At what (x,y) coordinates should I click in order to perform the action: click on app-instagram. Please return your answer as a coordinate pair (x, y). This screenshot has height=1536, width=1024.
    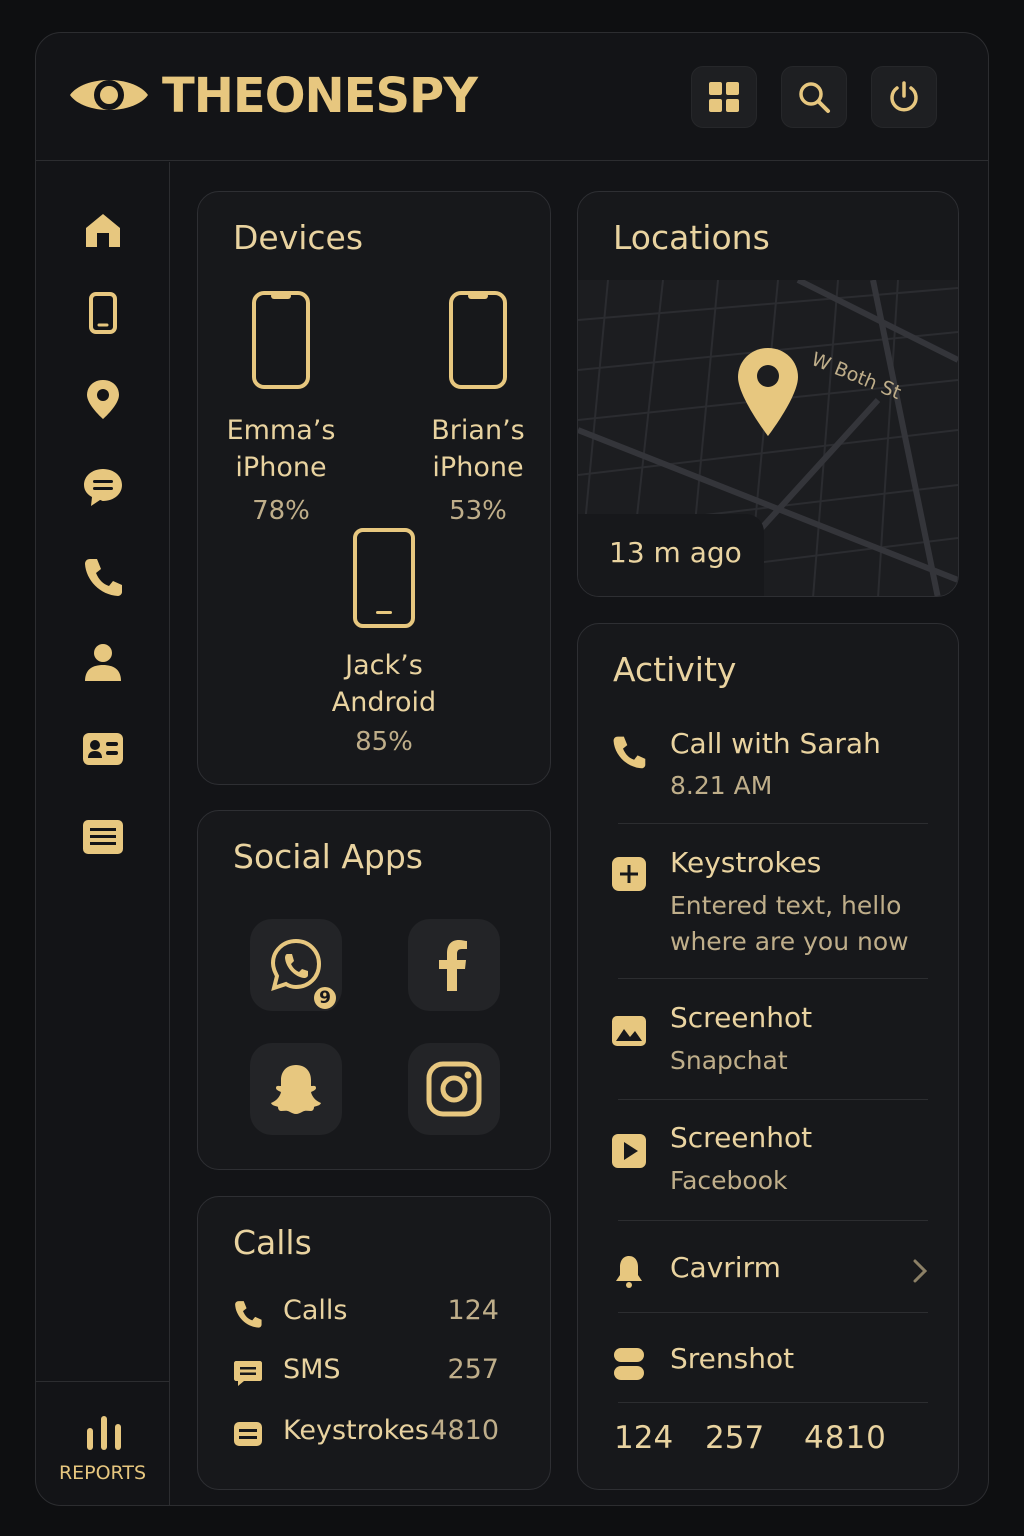
    Looking at the image, I should click on (454, 1089).